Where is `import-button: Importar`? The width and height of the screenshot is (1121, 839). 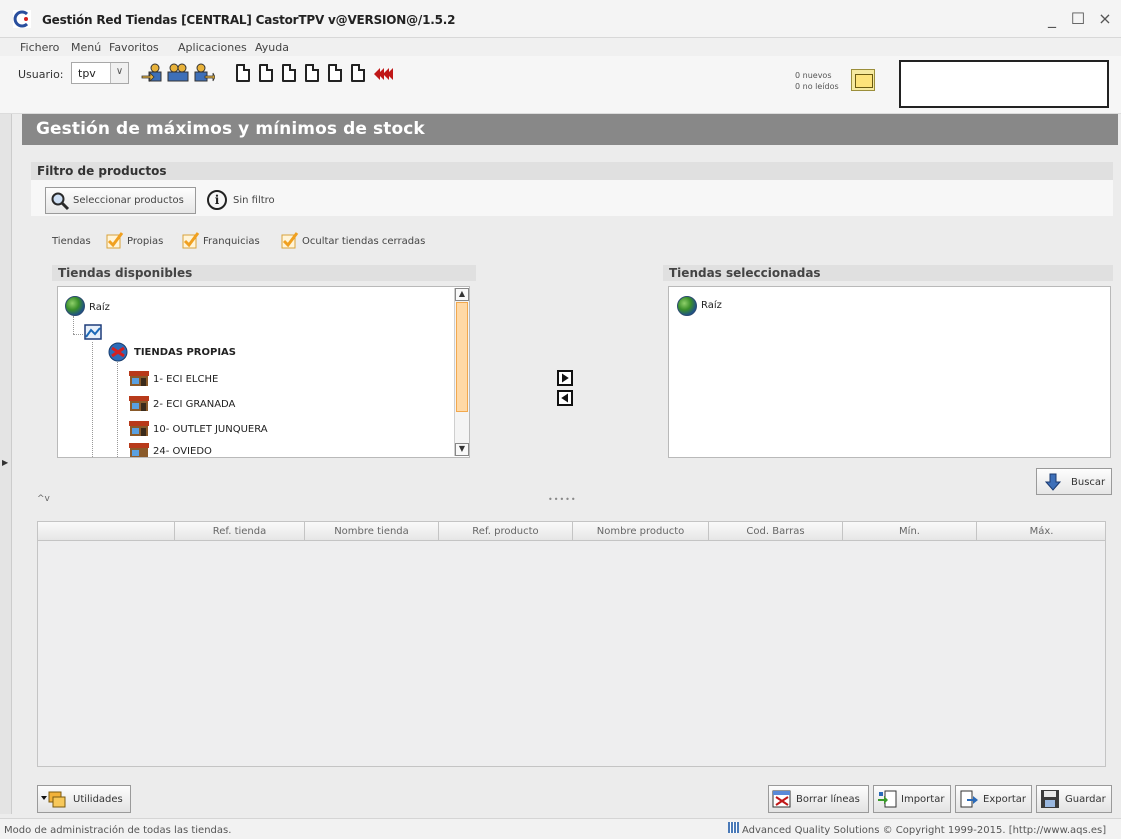 import-button: Importar is located at coordinates (912, 799).